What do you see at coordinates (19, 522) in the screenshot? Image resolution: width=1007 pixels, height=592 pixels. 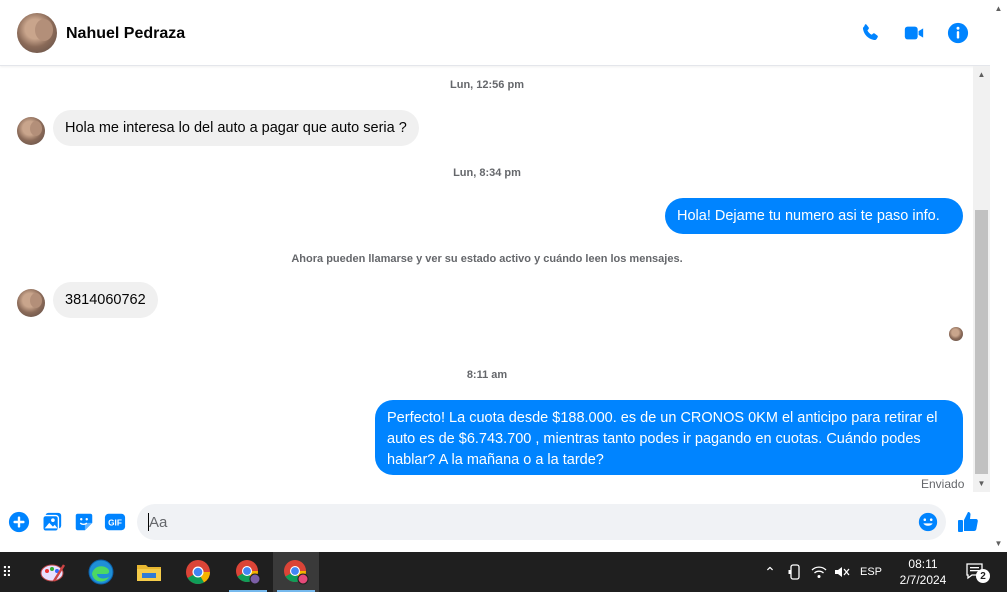 I see `add-plus-icon` at bounding box center [19, 522].